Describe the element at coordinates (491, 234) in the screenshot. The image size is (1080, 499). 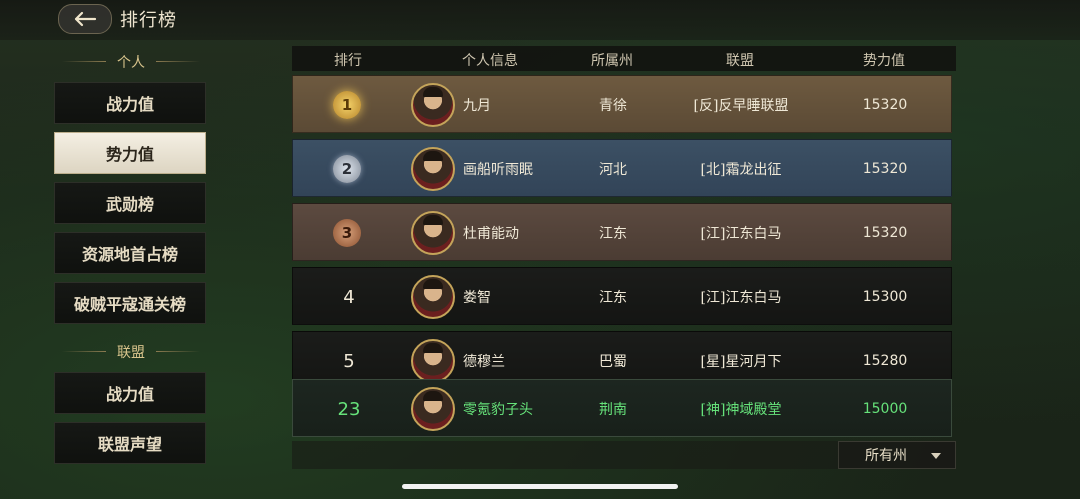
I see `player-name: 杜甫能动` at that location.